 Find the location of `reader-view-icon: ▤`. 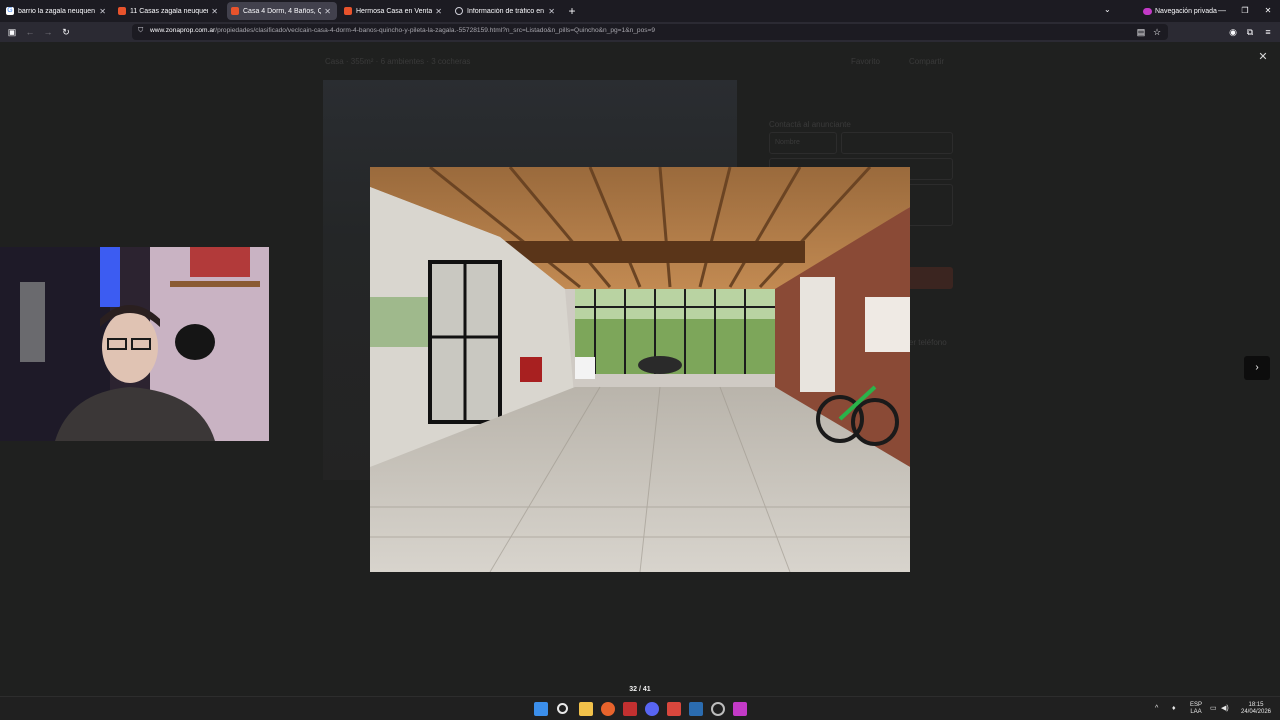

reader-view-icon: ▤ is located at coordinates (1141, 32).